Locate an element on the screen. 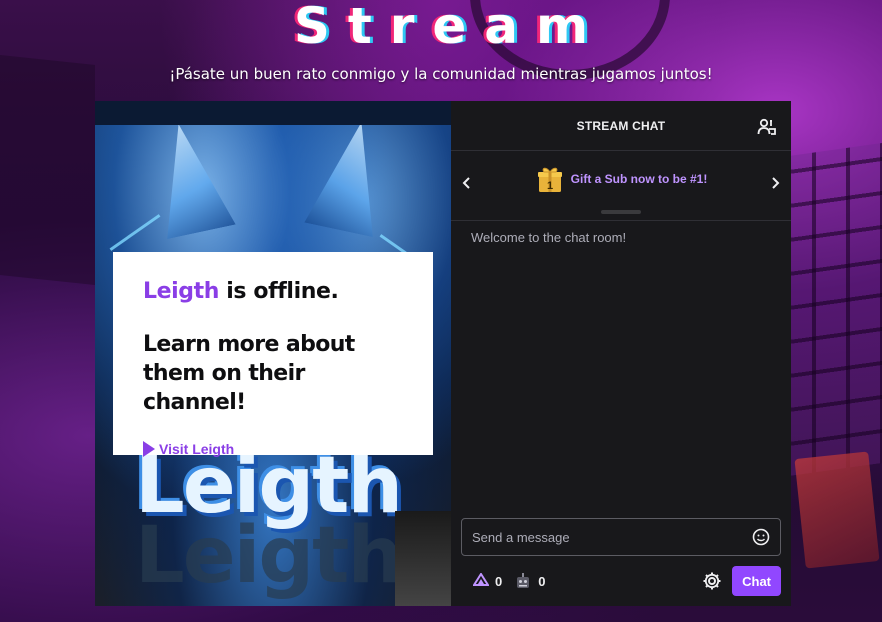  channel-points: 0 is located at coordinates (487, 581).